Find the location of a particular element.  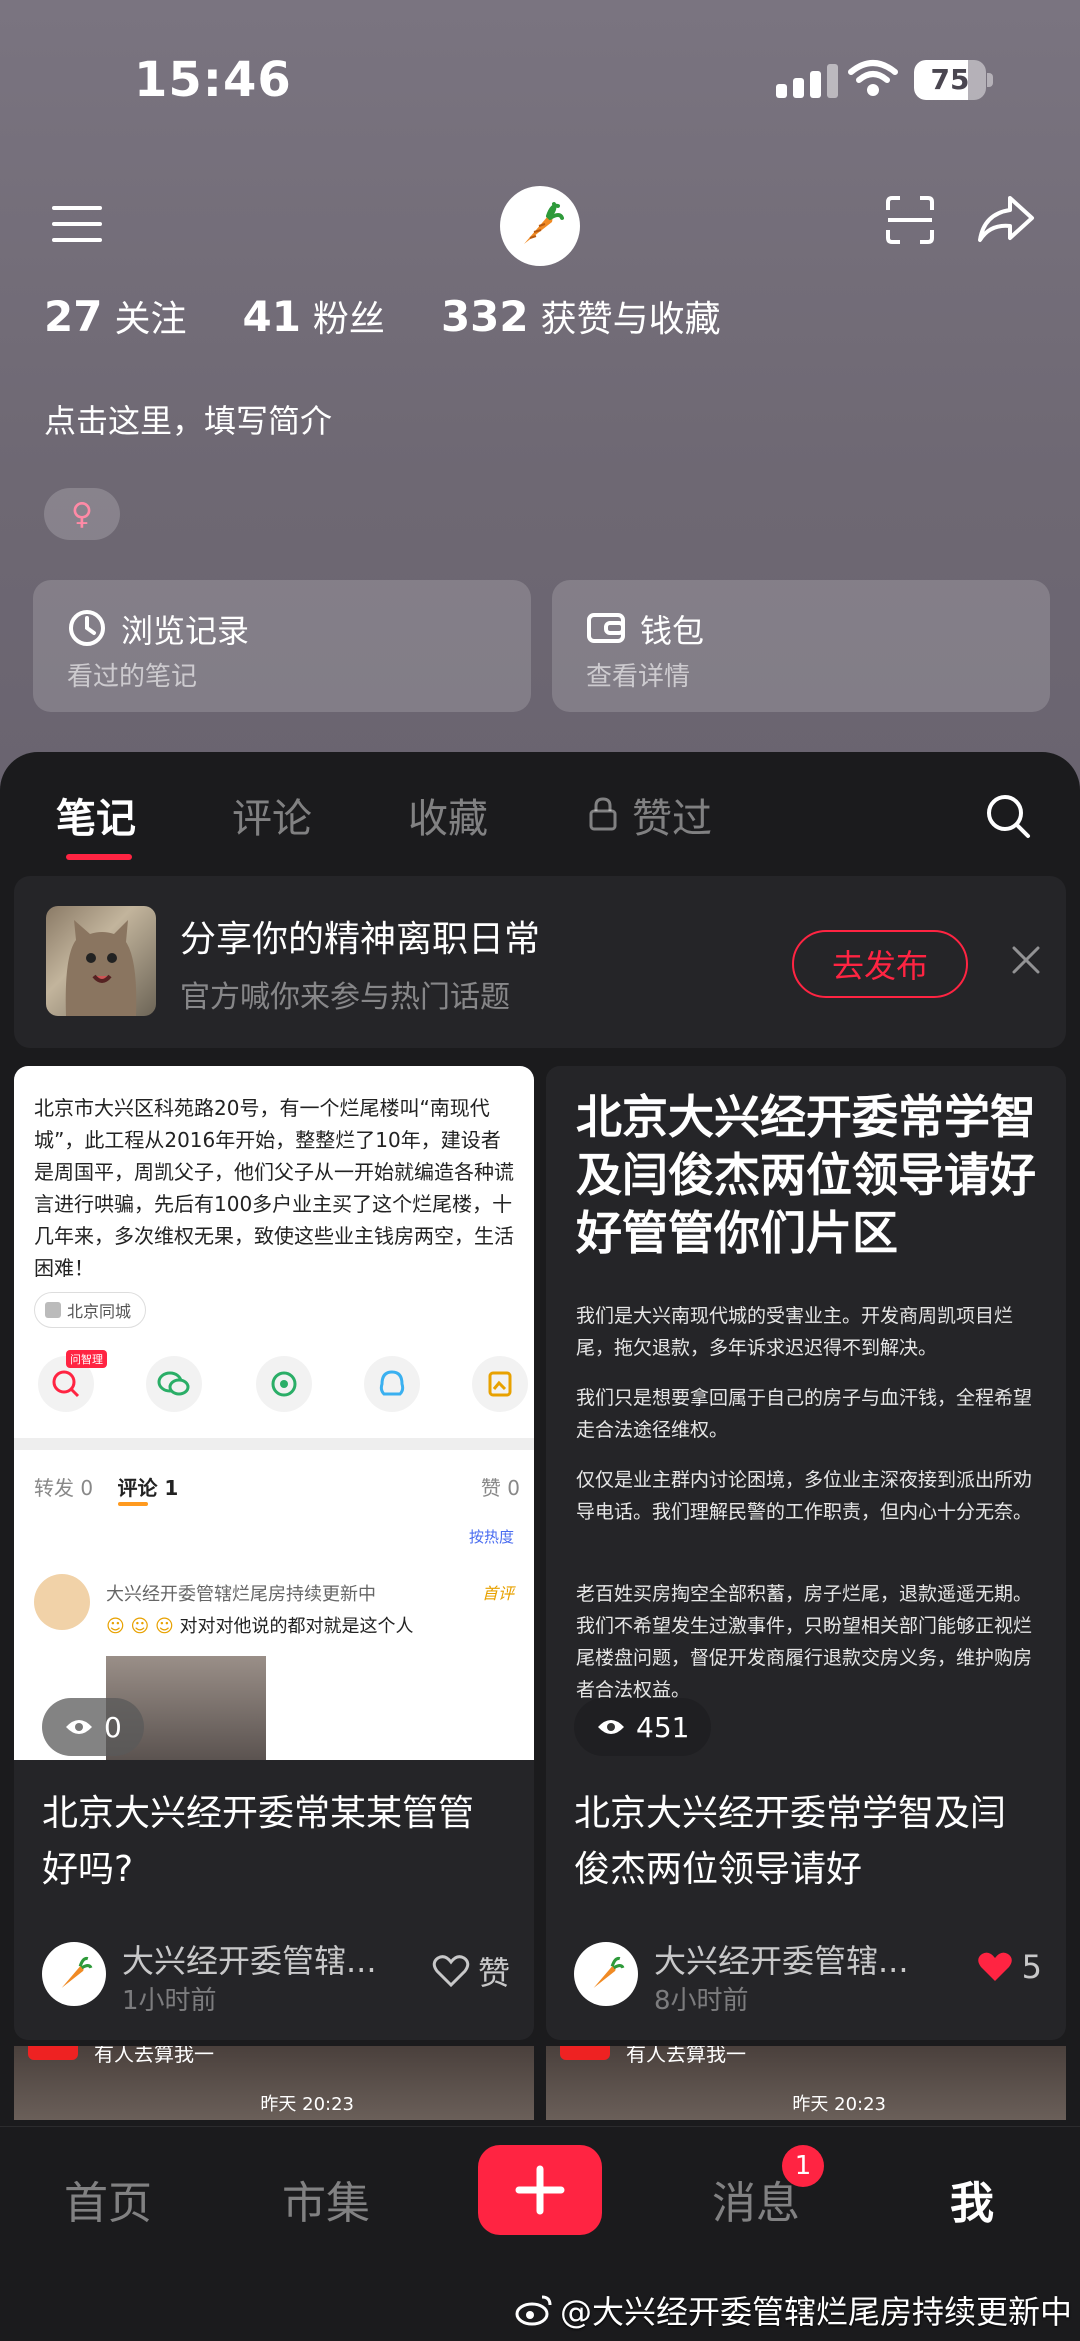

tab-collections: 收藏 is located at coordinates (448, 815).